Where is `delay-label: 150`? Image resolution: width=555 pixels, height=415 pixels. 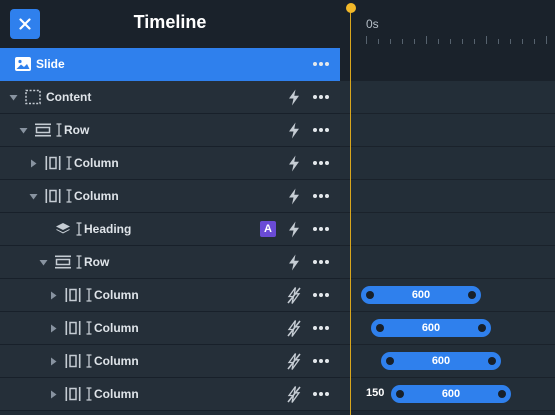
delay-label: 150 is located at coordinates (375, 393).